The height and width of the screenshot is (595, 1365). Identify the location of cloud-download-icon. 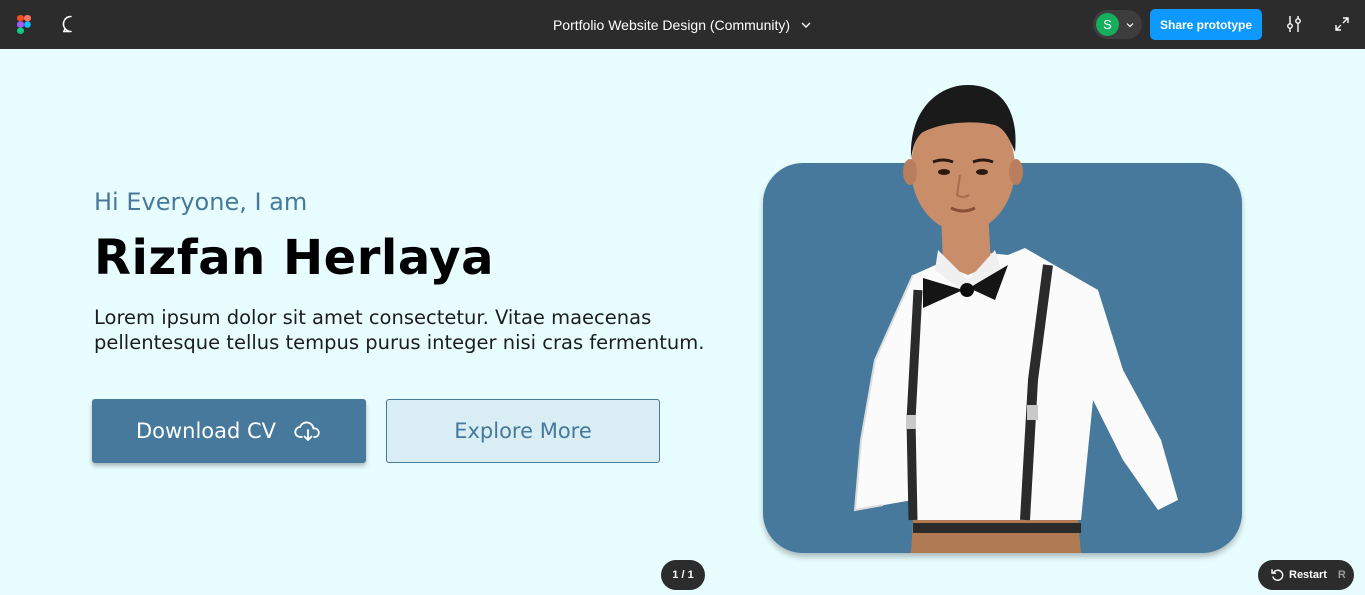
(307, 431).